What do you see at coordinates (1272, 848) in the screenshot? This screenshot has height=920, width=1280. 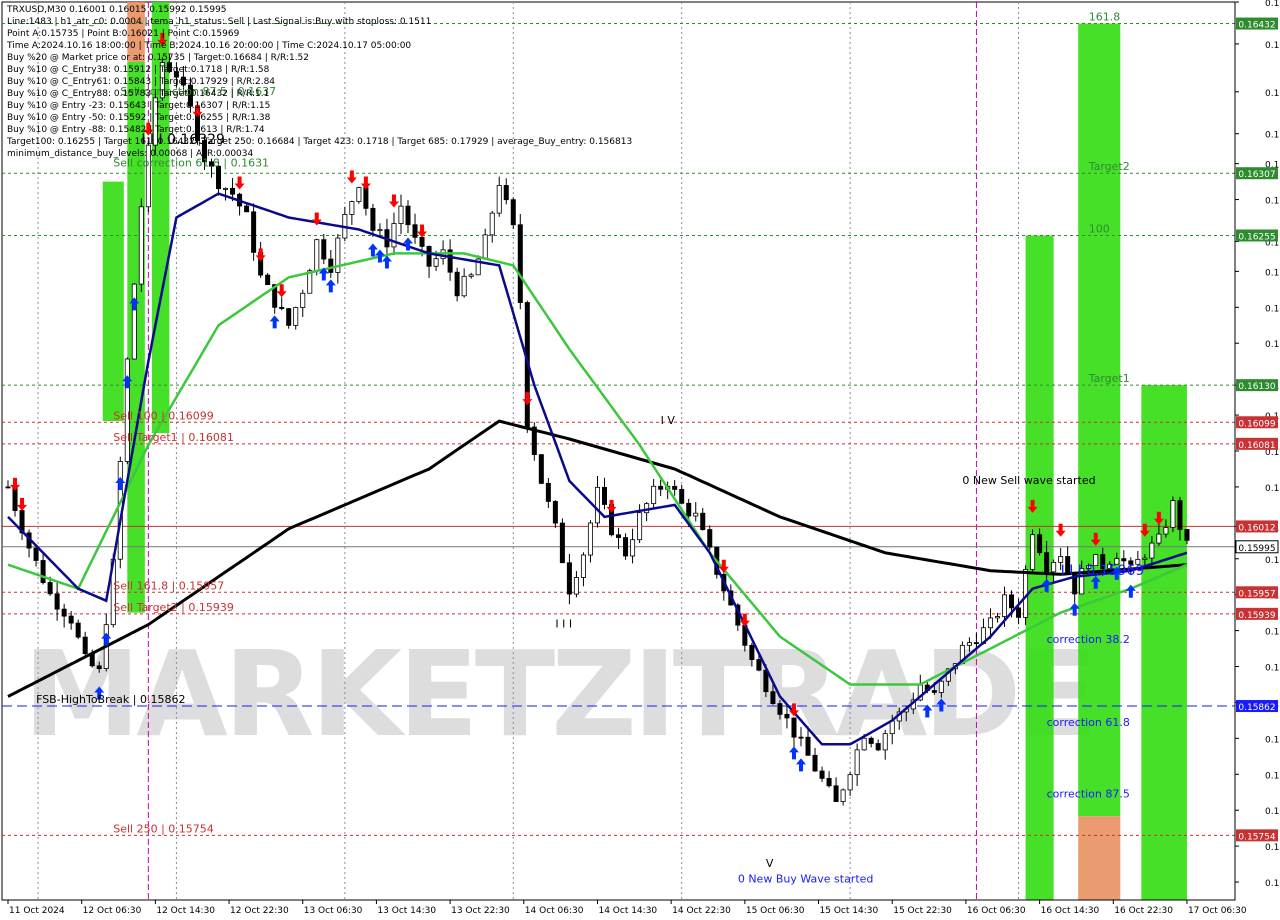 I see `y-tick-label: 0.15745` at bounding box center [1272, 848].